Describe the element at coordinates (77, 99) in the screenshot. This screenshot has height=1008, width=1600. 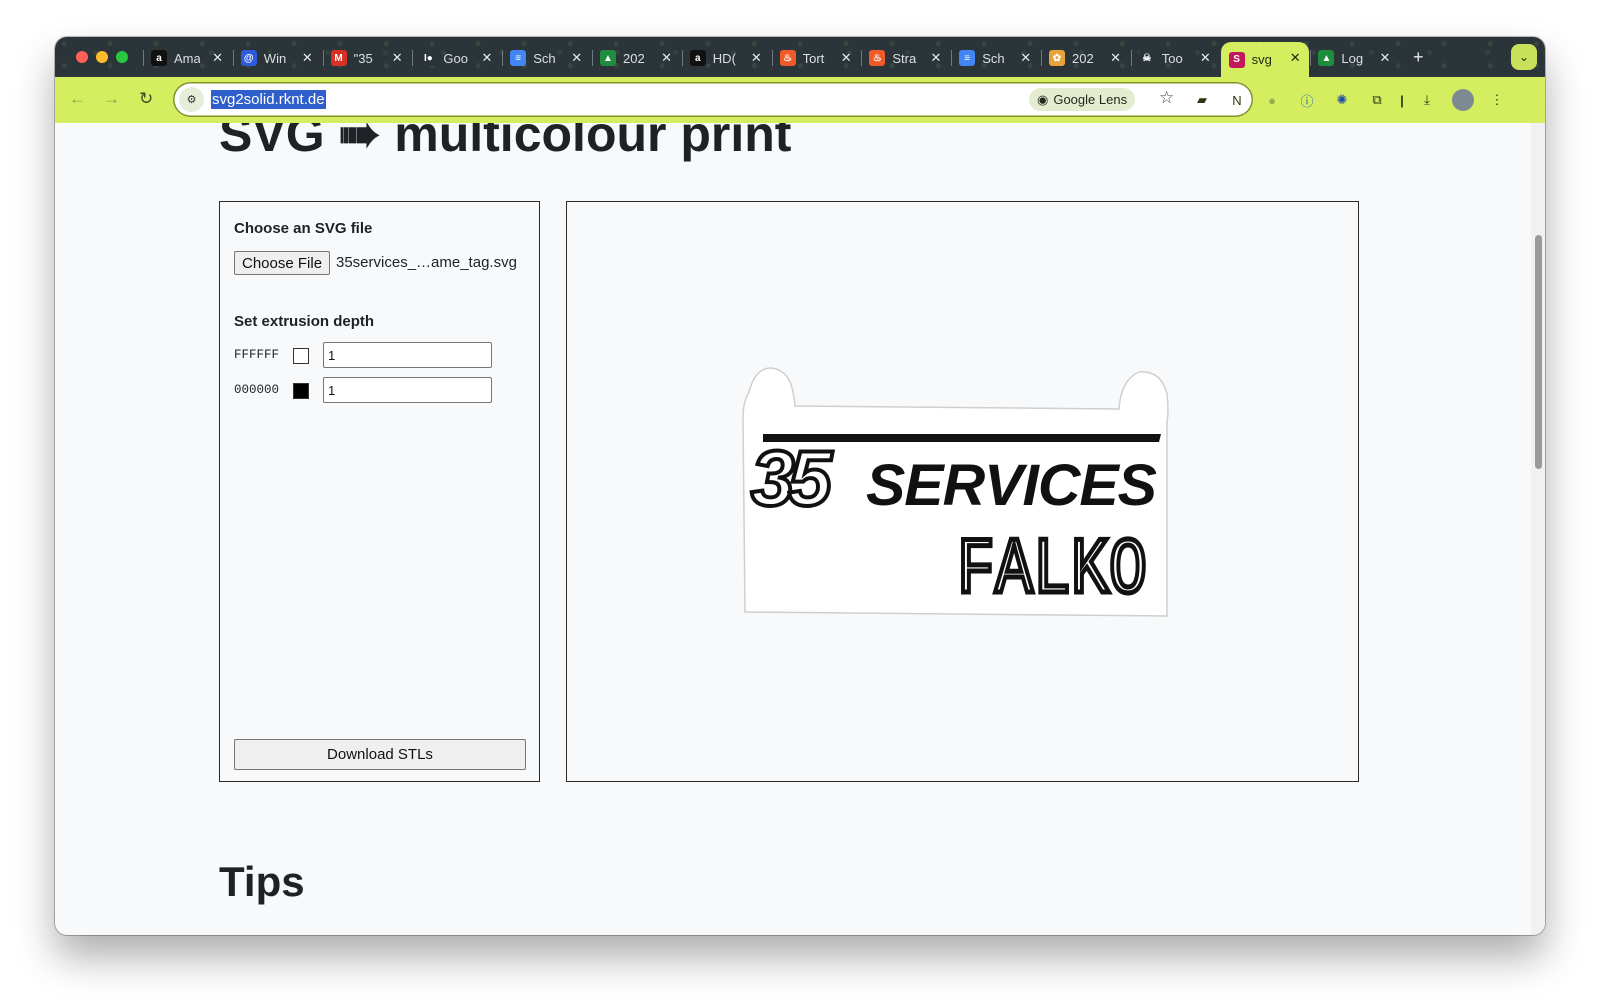
I see `back-arrow-icon: ←` at that location.